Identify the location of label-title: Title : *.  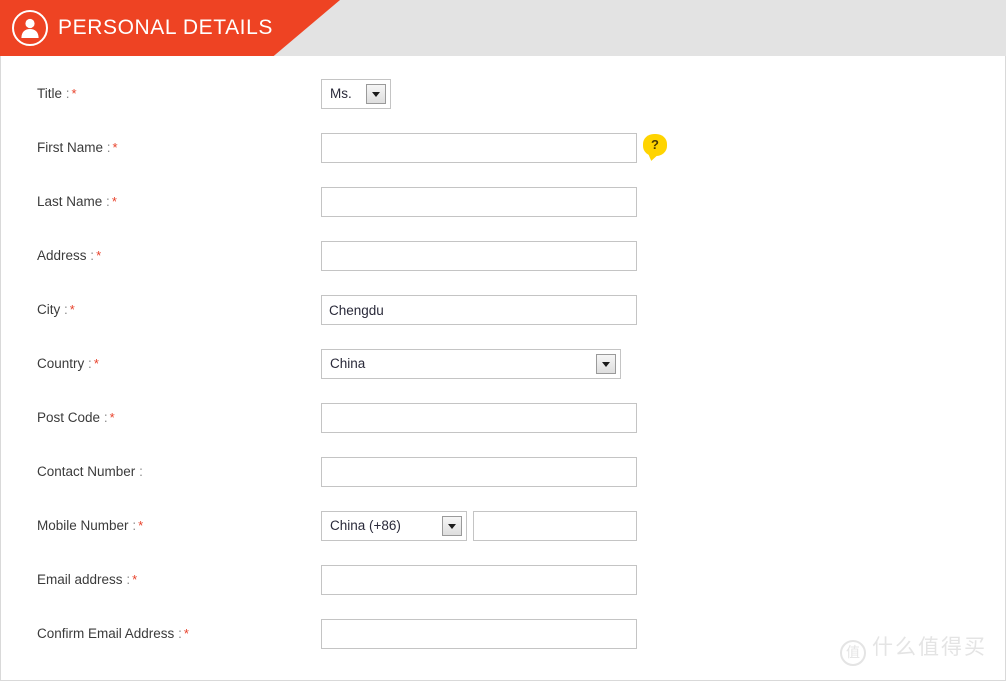
(57, 94).